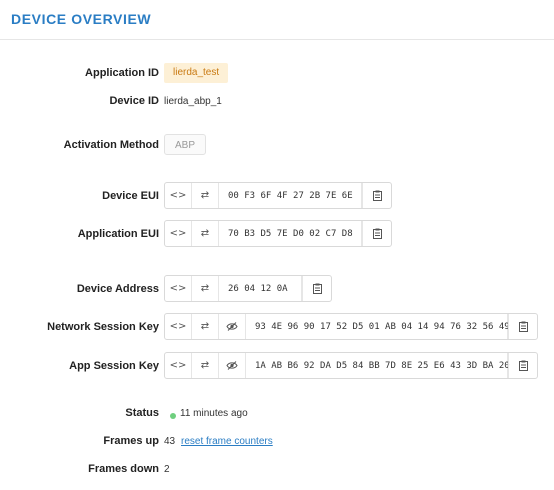  I want to click on status-value: 11 minutes ago, so click(214, 413).